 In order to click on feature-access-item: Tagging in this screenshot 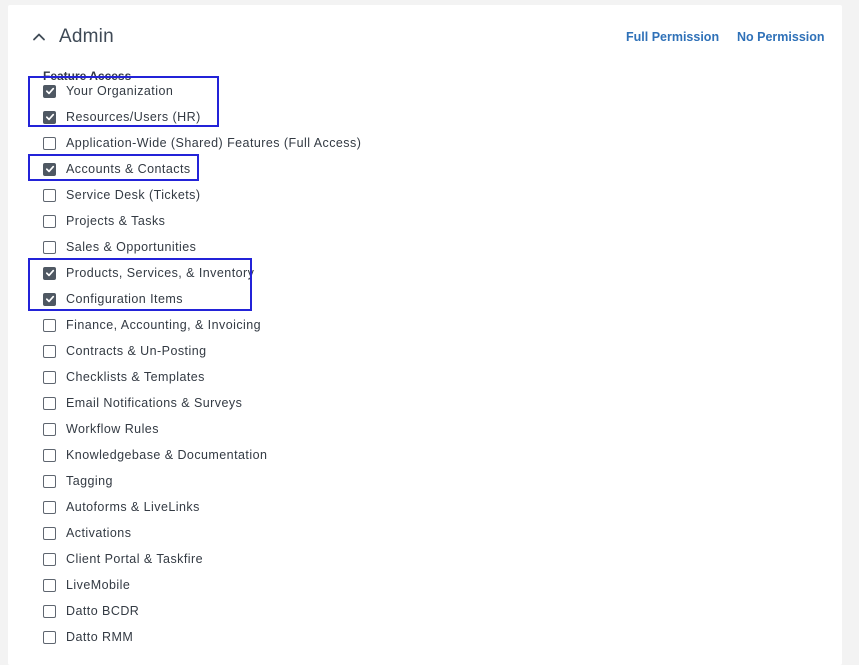, I will do `click(78, 481)`.